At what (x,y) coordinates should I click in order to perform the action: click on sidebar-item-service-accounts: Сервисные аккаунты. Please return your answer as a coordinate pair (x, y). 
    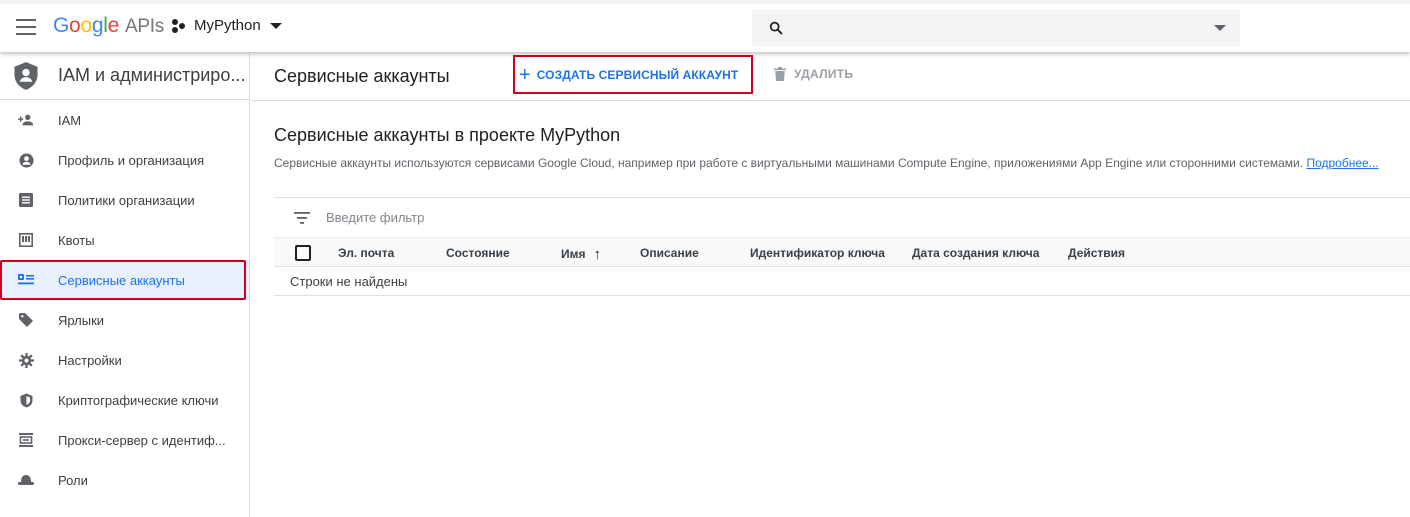
    Looking at the image, I should click on (124, 280).